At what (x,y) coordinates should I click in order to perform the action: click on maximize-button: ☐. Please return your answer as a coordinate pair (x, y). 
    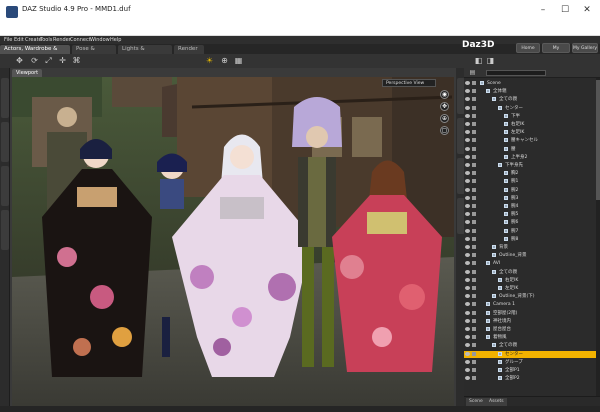
    Looking at the image, I should click on (565, 10).